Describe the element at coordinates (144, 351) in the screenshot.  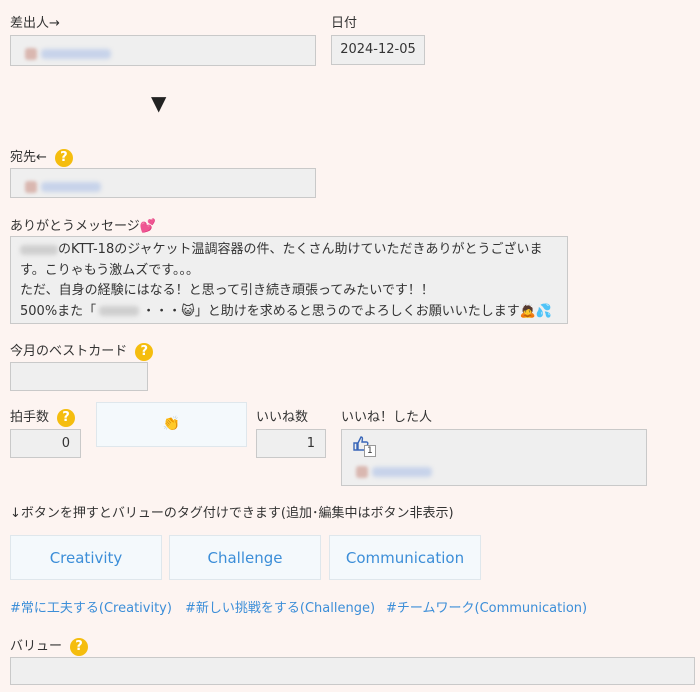
I see `best-card-help-icon: ?` at that location.